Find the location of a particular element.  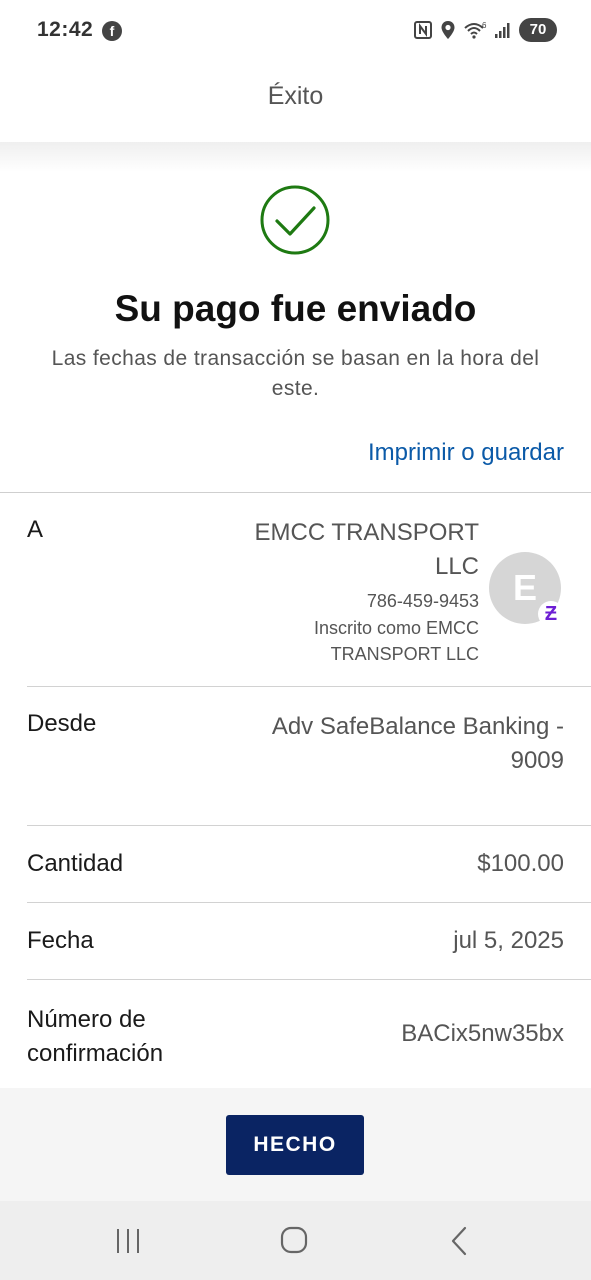

system-nav-bar is located at coordinates (295, 1240).